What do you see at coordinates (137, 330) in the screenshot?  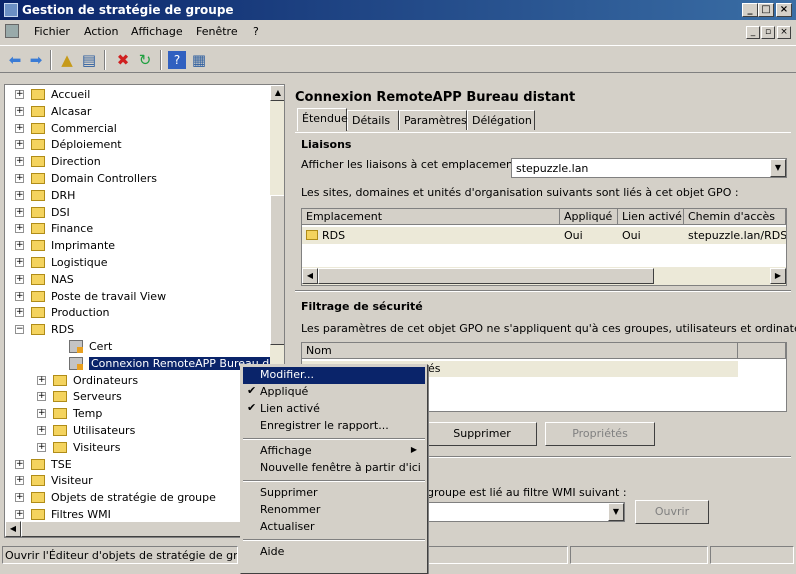 I see `tree-item: − RDS` at bounding box center [137, 330].